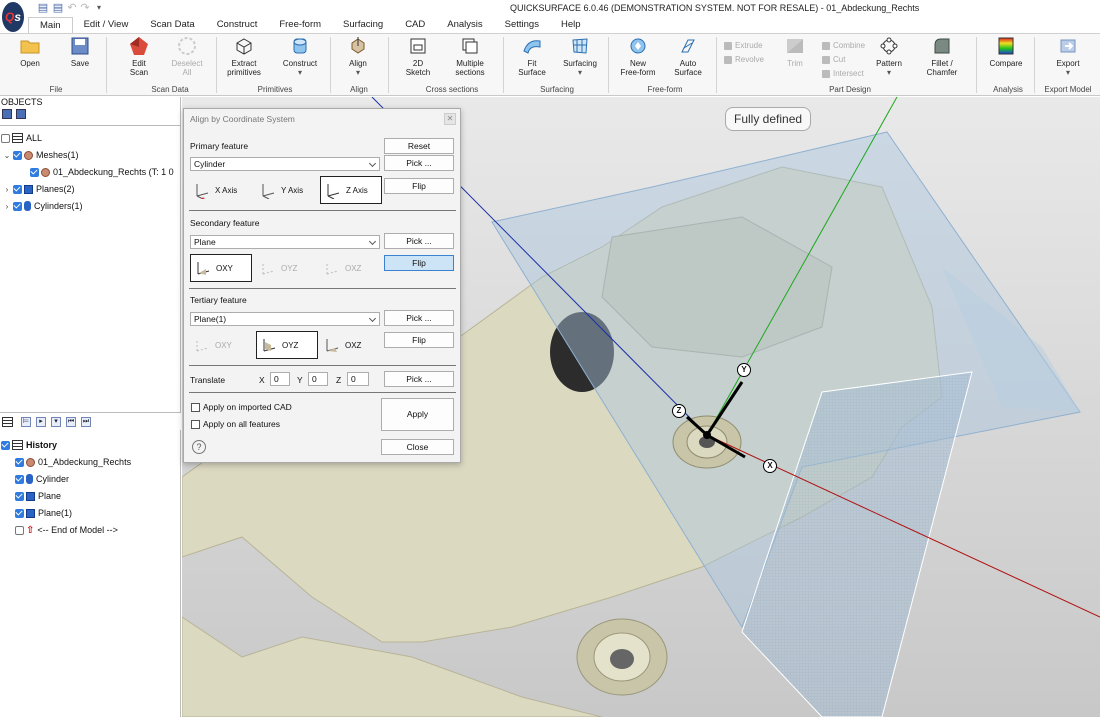  Describe the element at coordinates (187, 56) in the screenshot. I see `deselect-all-button: Deselect All` at that location.